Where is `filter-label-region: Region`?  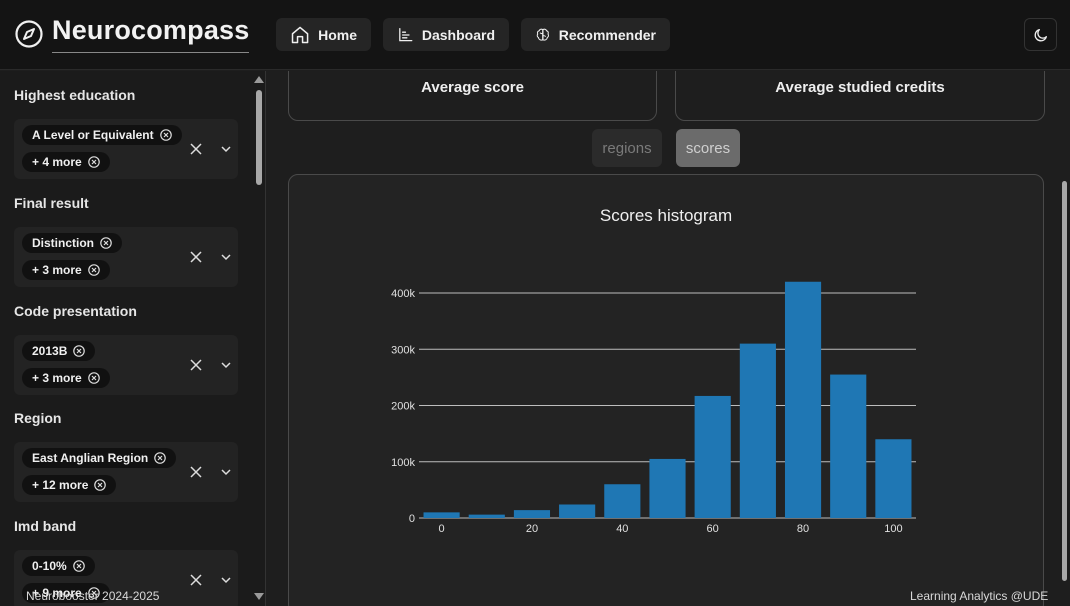
filter-label-region: Region is located at coordinates (38, 418).